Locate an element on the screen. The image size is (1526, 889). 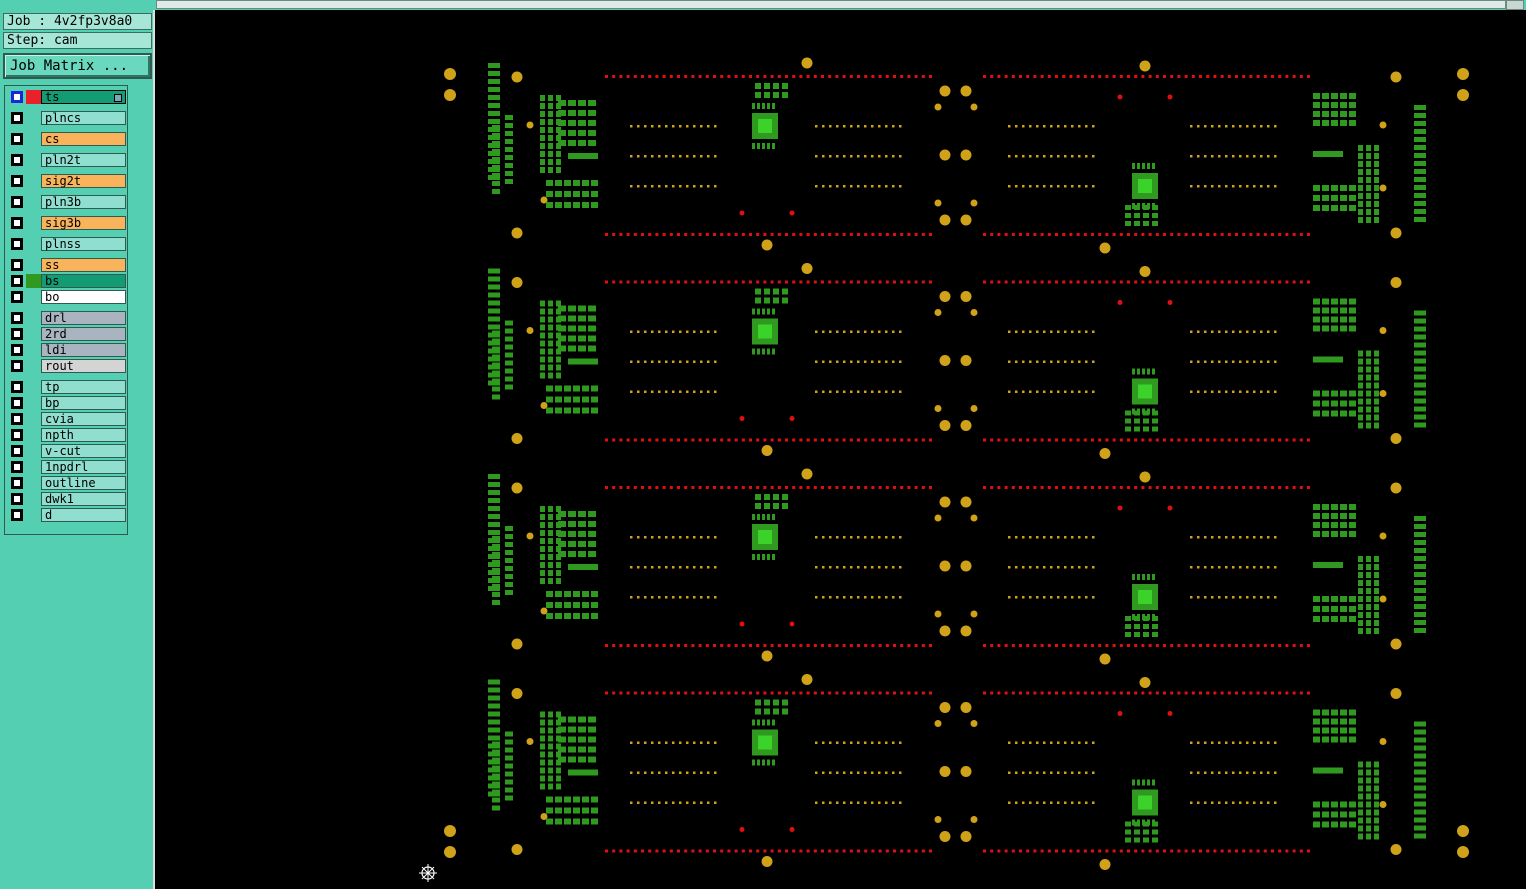
layer-name: outline is located at coordinates (83, 483).